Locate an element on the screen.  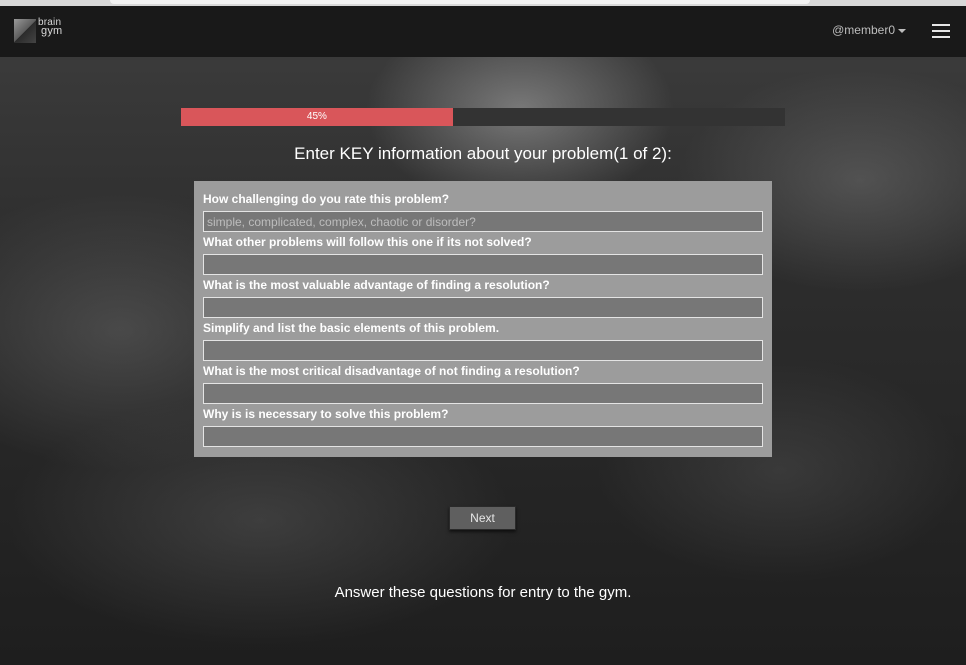
hamburger-menu-icon is located at coordinates (941, 31).